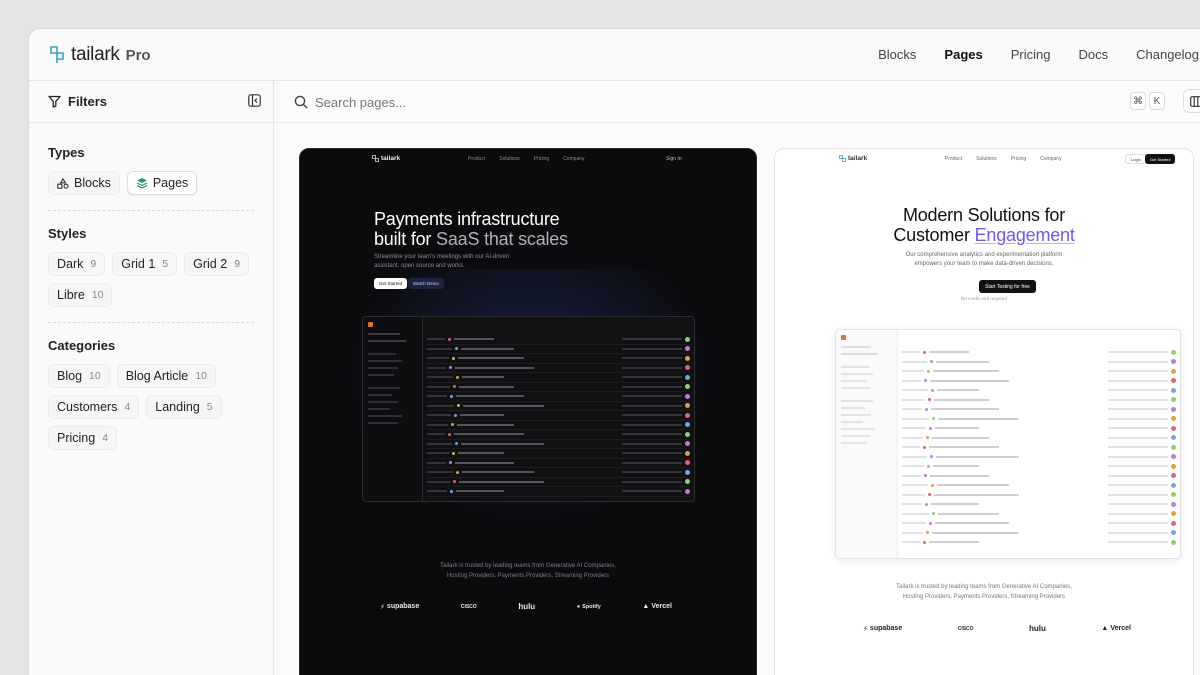 This screenshot has width=1200, height=675. I want to click on chip-count: 5, so click(165, 264).